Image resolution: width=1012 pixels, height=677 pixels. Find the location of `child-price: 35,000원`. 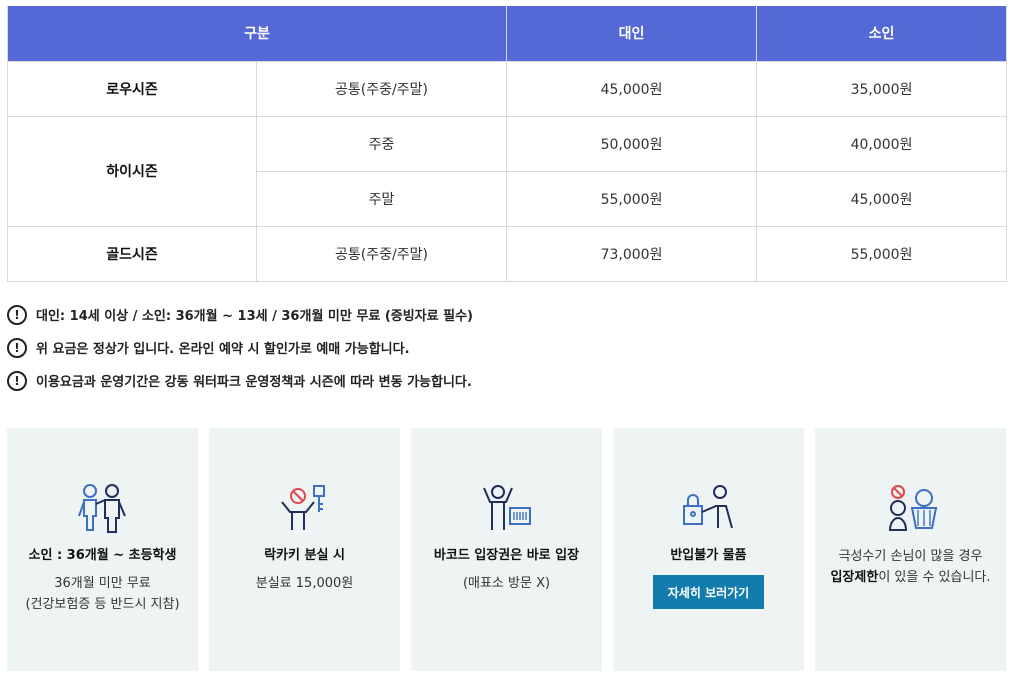

child-price: 35,000원 is located at coordinates (882, 88).